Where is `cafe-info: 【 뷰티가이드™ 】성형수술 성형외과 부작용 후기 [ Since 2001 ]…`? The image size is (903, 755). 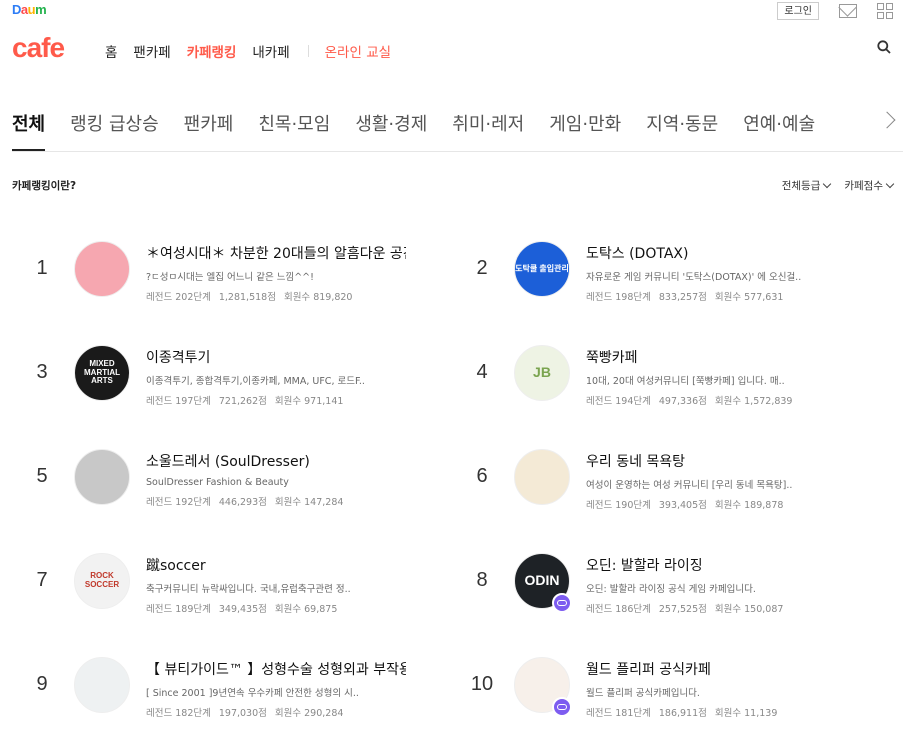
cafe-info: 【 뷰티가이드™ 】성형수술 성형외과 부작용 후기 [ Since 2001 ]… is located at coordinates (276, 689).